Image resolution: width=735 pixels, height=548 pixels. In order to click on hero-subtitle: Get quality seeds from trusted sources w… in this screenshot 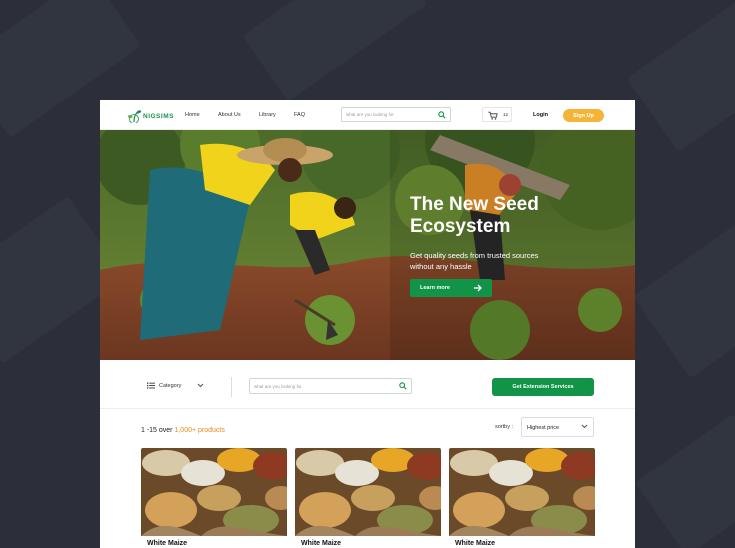, I will do `click(474, 261)`.